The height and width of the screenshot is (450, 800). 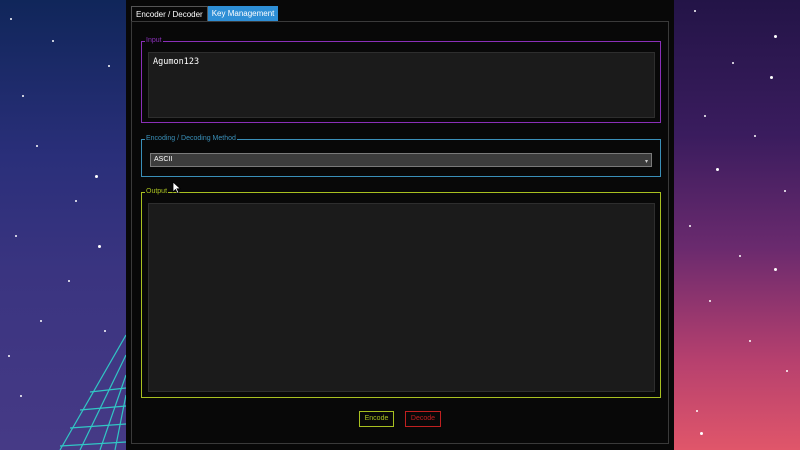 I want to click on method-dropdown: ASCII ▾, so click(x=401, y=160).